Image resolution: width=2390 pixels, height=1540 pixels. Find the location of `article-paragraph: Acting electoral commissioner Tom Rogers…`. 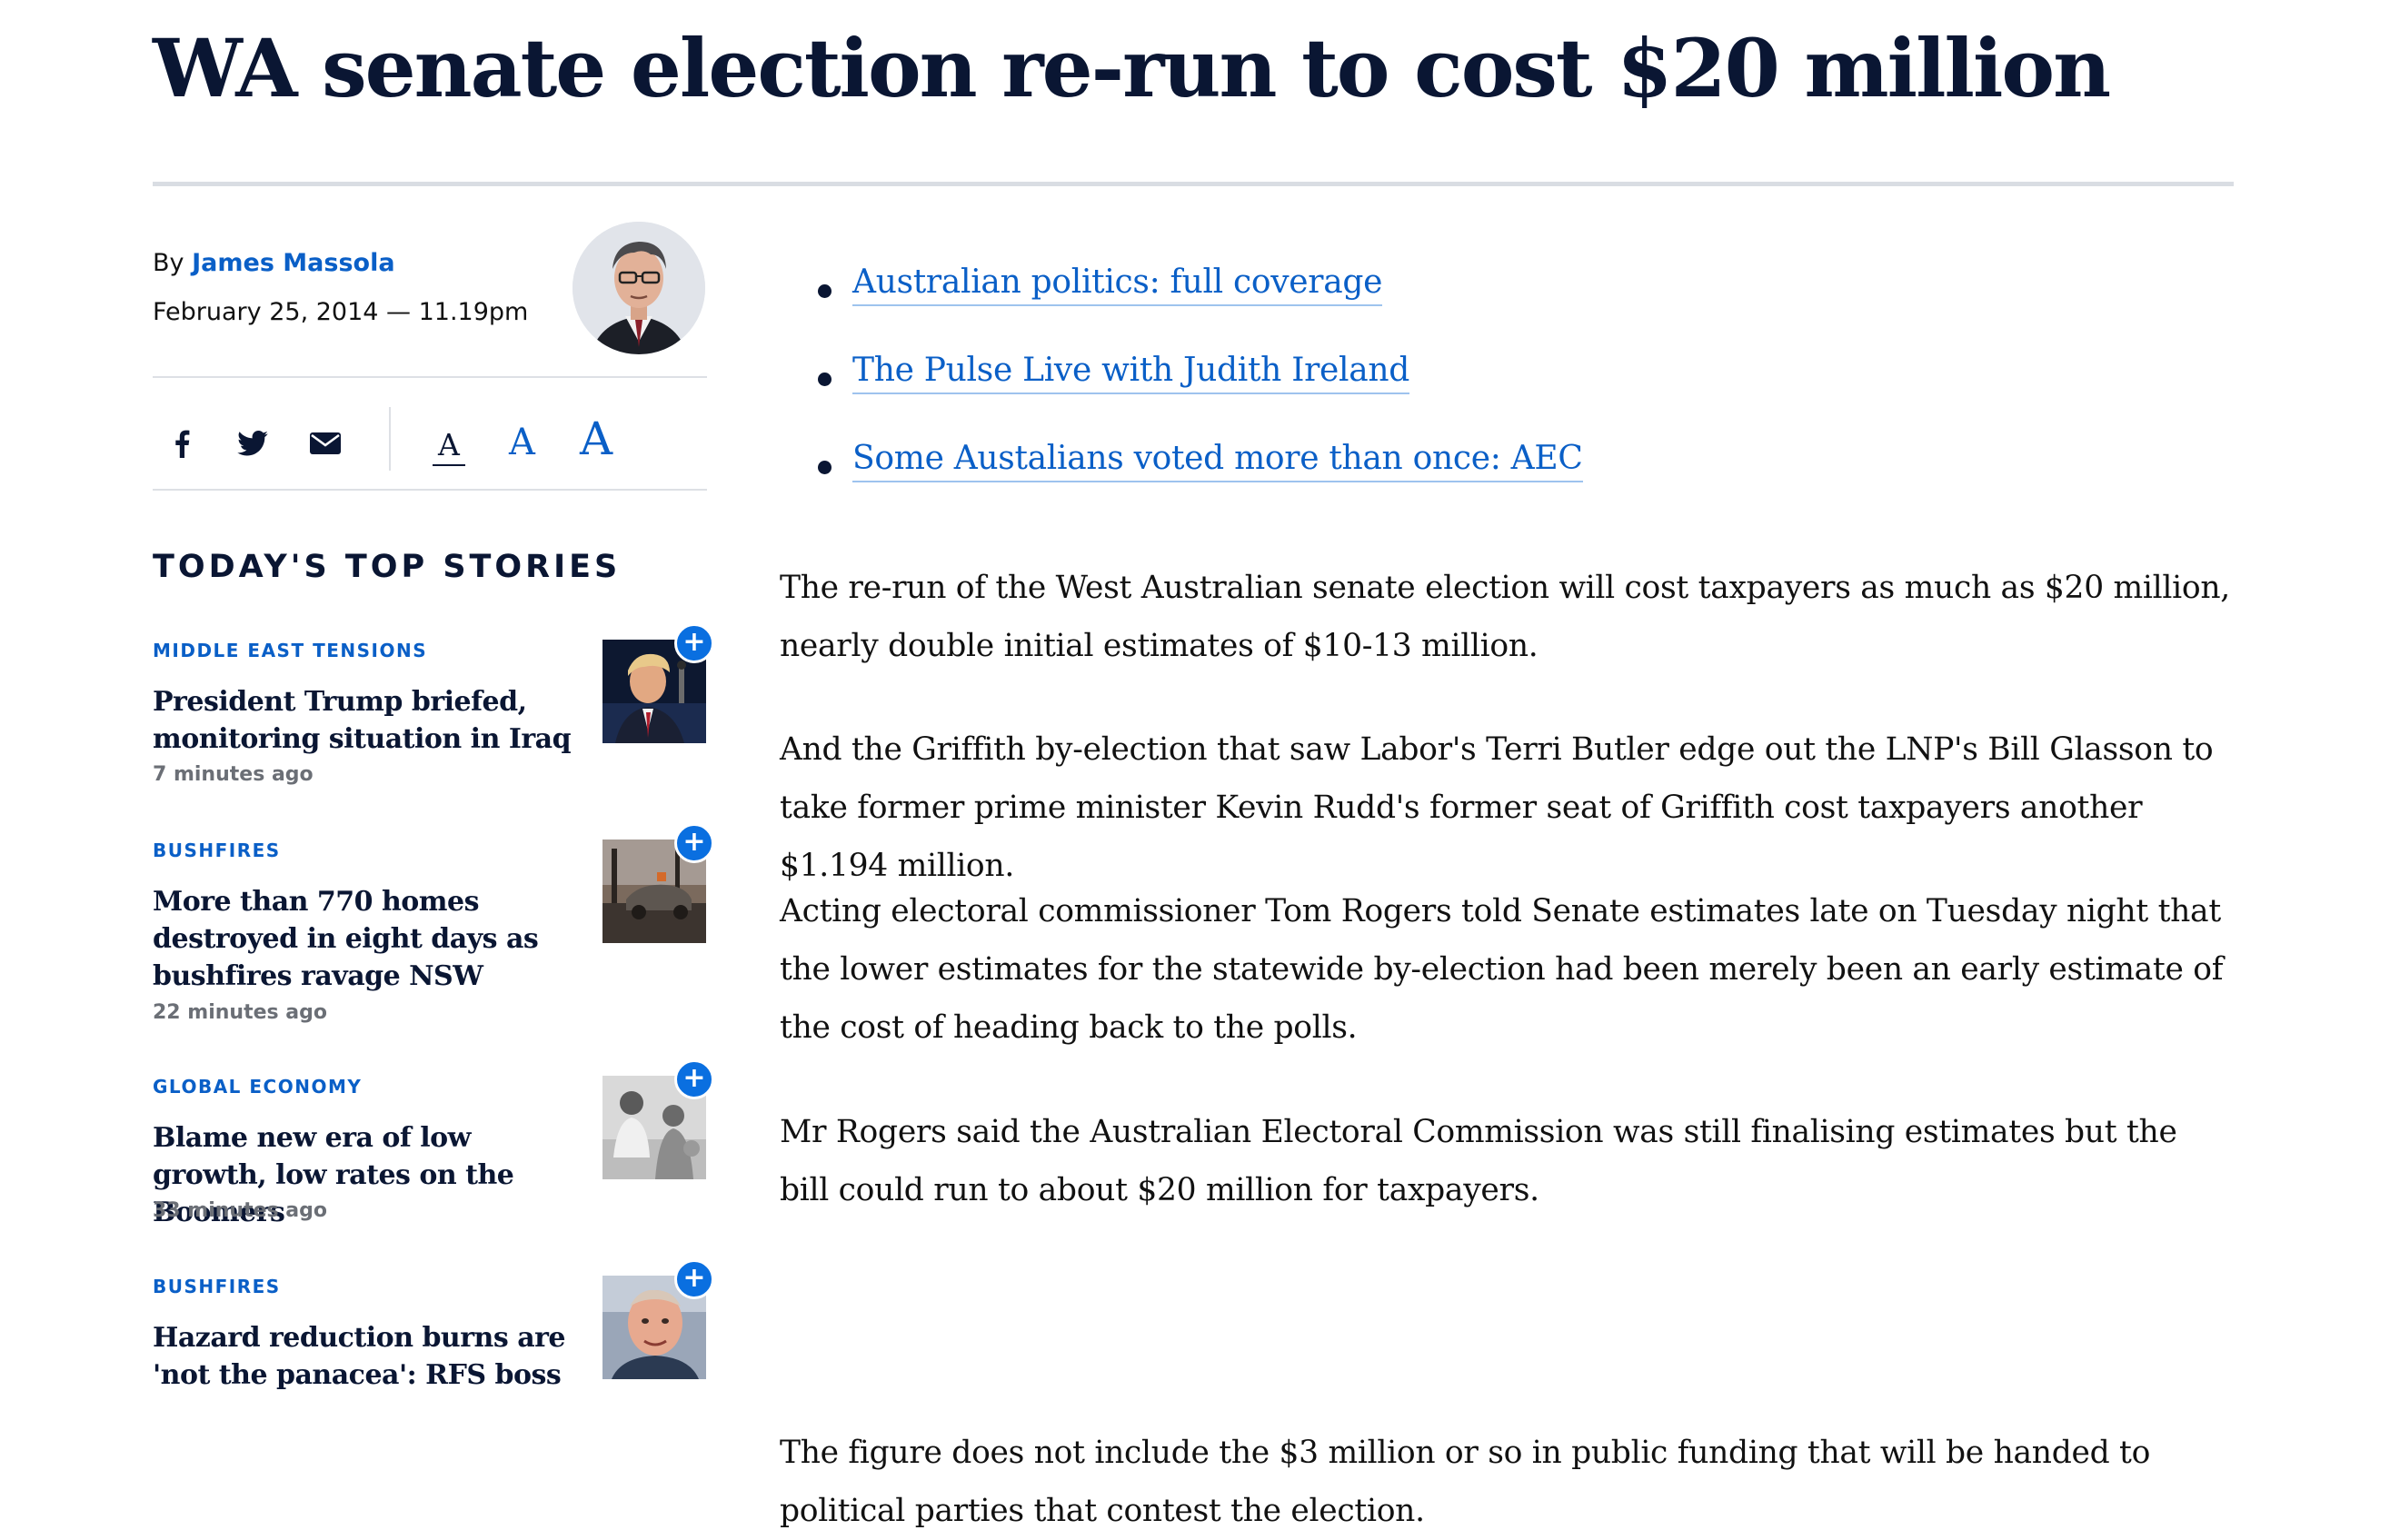

article-paragraph: Acting electoral commissioner Tom Rogers… is located at coordinates (1502, 970).